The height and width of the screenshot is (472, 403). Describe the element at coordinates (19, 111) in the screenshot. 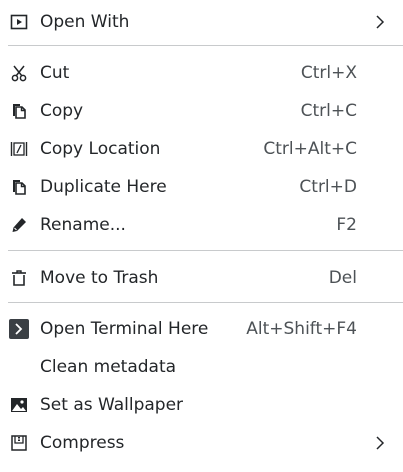

I see `copy-icon` at that location.